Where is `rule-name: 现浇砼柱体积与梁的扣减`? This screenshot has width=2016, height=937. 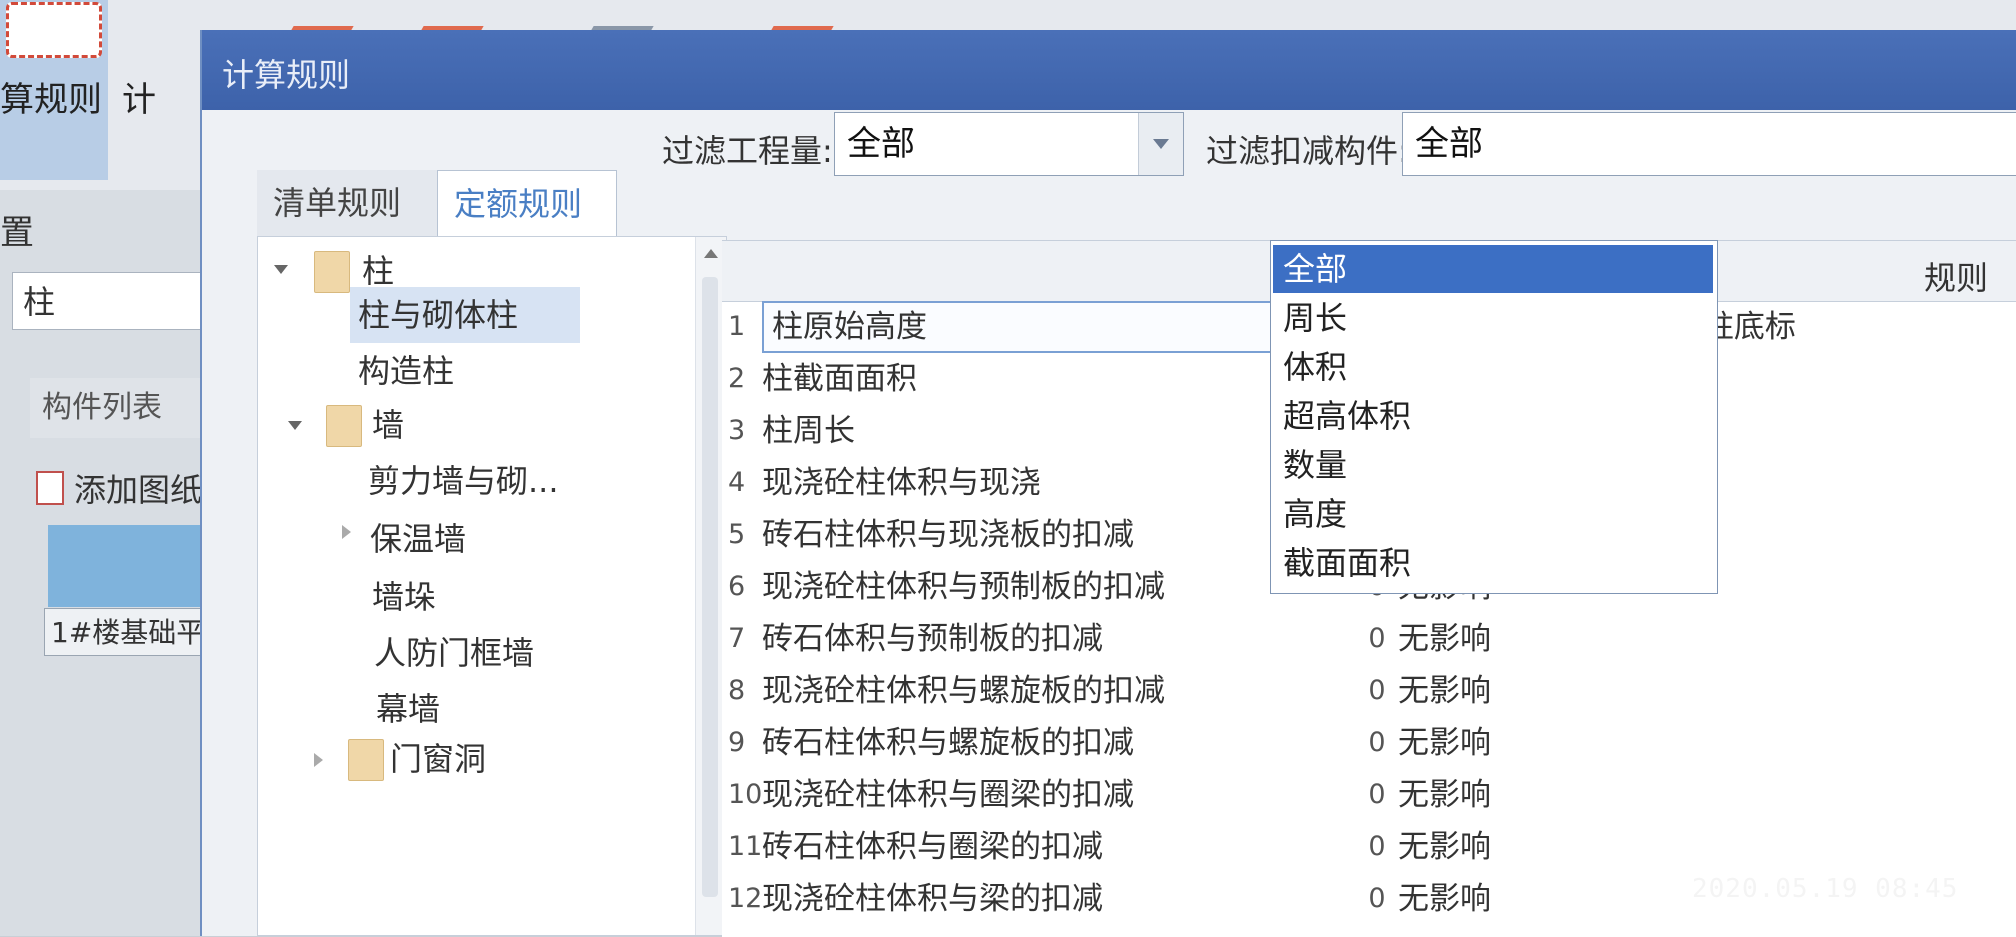 rule-name: 现浇砼柱体积与梁的扣减 is located at coordinates (1052, 899).